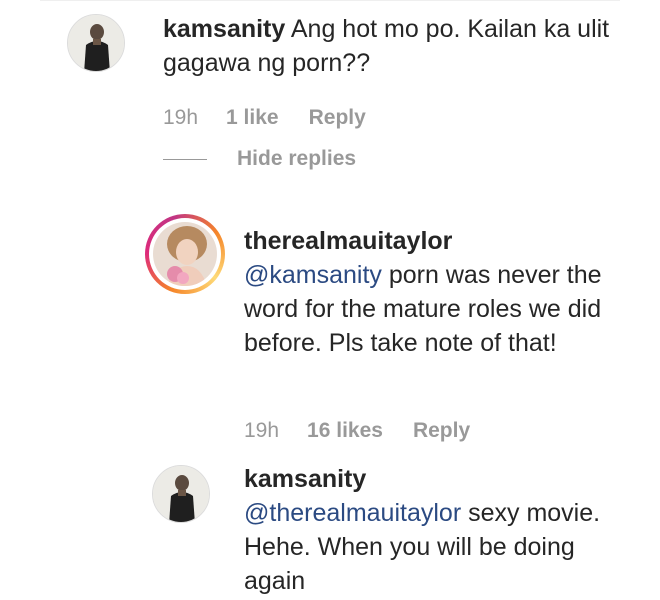  I want to click on hide-replies-row: Hide replies, so click(259, 159).